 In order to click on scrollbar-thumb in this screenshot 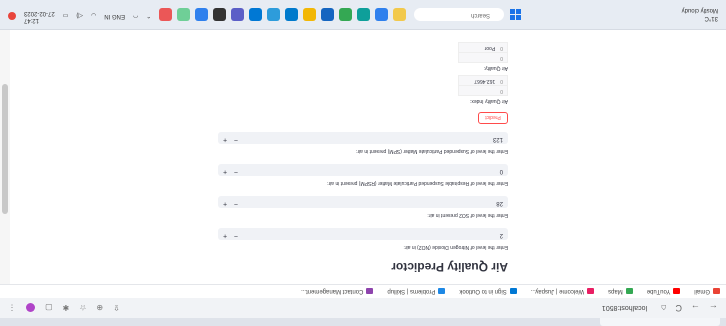, I will do `click(5, 149)`.